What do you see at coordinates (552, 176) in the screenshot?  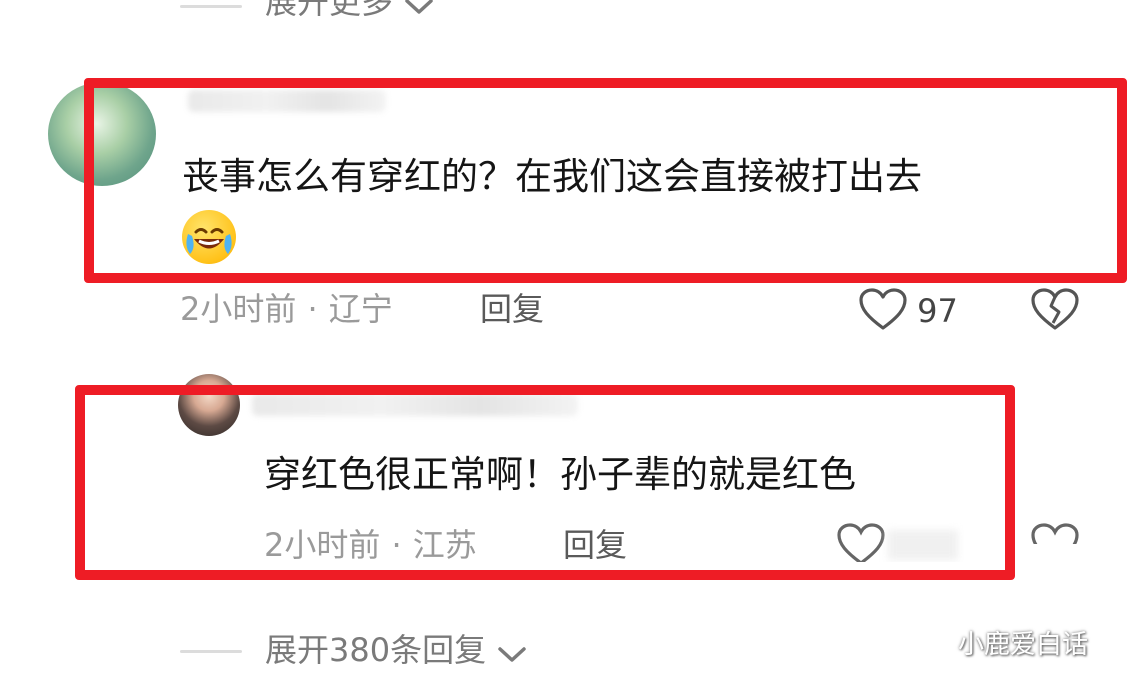 I see `comment-text: 丧事怎么有穿红的？在我们这会直接被打出去` at bounding box center [552, 176].